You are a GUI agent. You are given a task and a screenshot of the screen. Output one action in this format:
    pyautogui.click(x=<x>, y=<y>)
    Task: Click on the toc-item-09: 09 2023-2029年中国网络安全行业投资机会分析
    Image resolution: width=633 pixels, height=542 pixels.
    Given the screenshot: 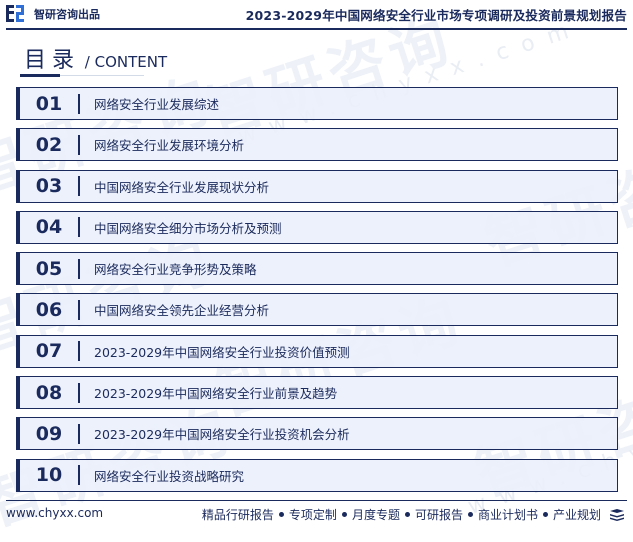 What is the action you would take?
    pyautogui.click(x=317, y=434)
    